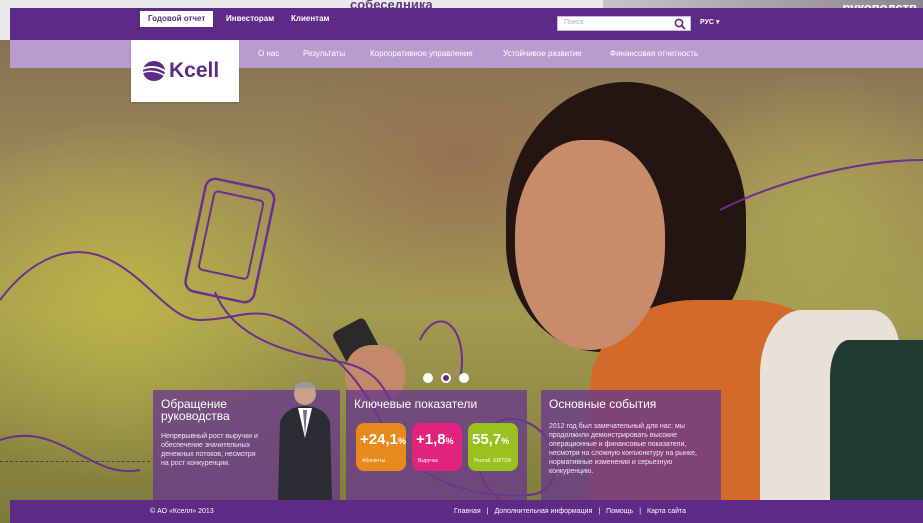 Image resolution: width=923 pixels, height=523 pixels. I want to click on nav-item-financials: Финансовая отчетность, so click(654, 53).